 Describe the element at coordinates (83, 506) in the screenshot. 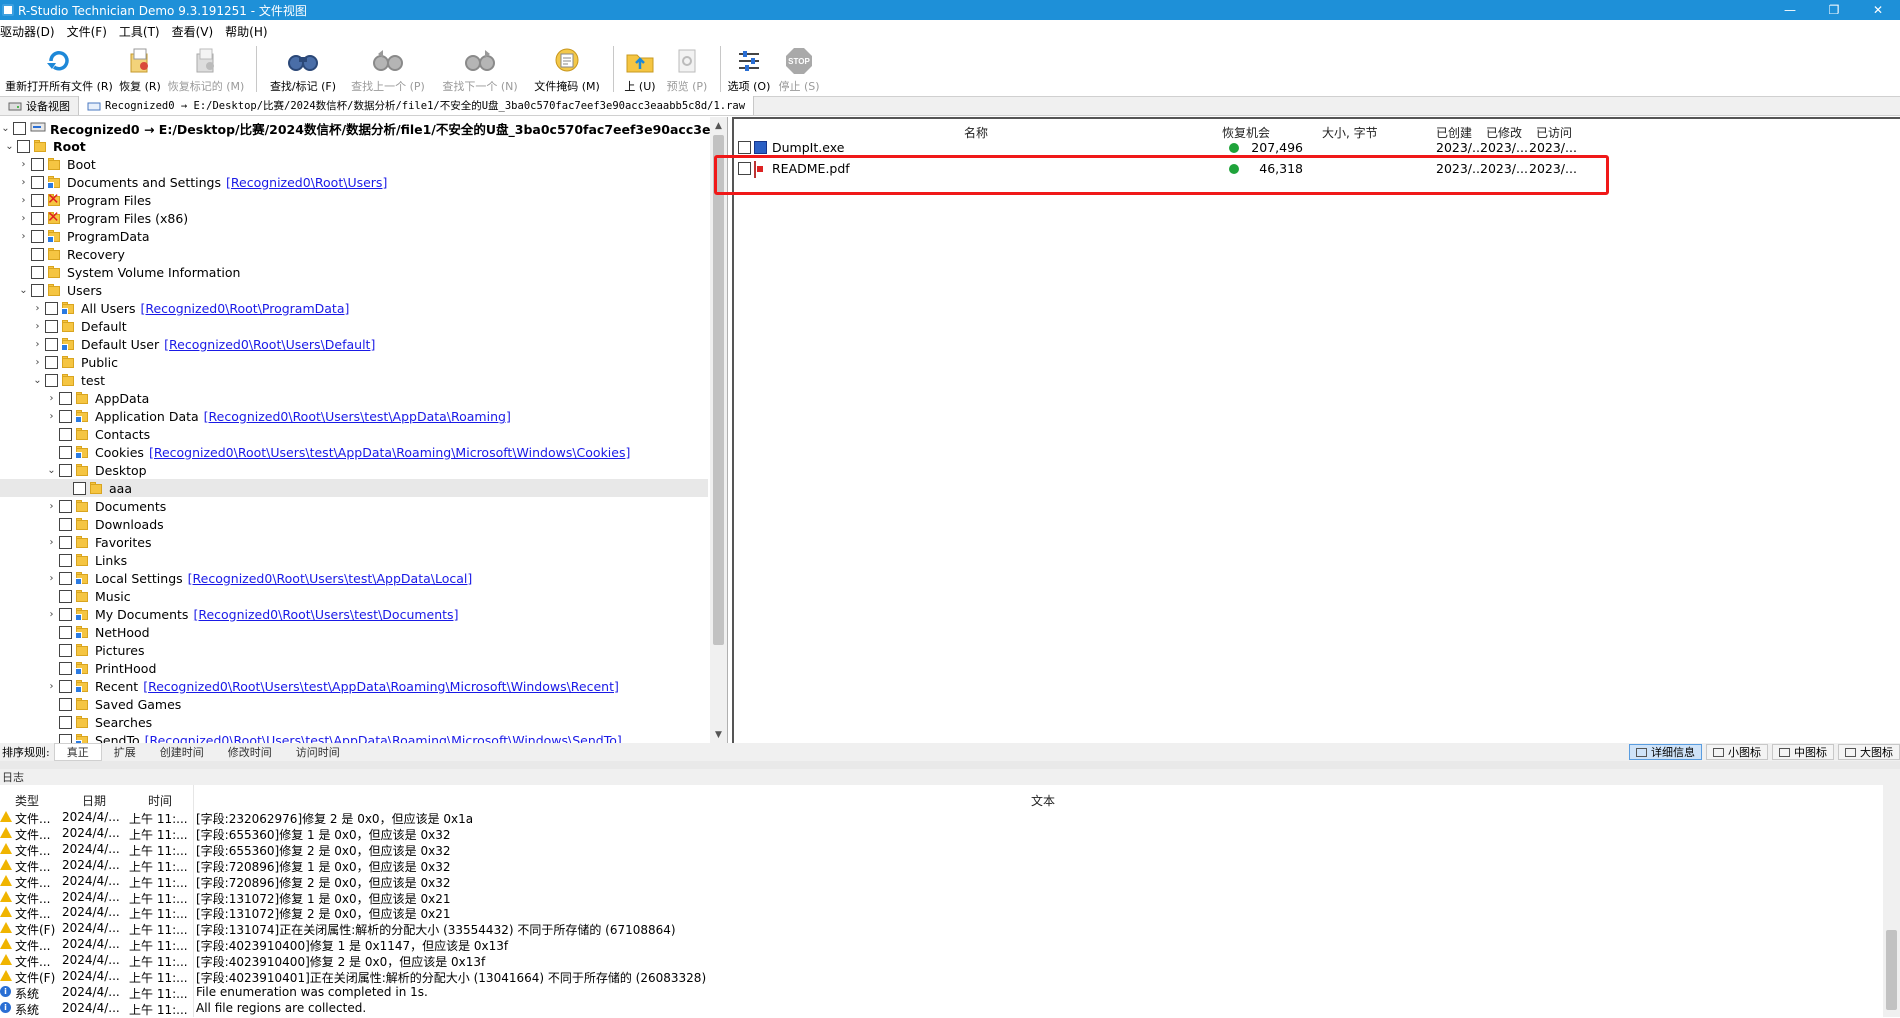

I see `tree-item: › Documents` at that location.